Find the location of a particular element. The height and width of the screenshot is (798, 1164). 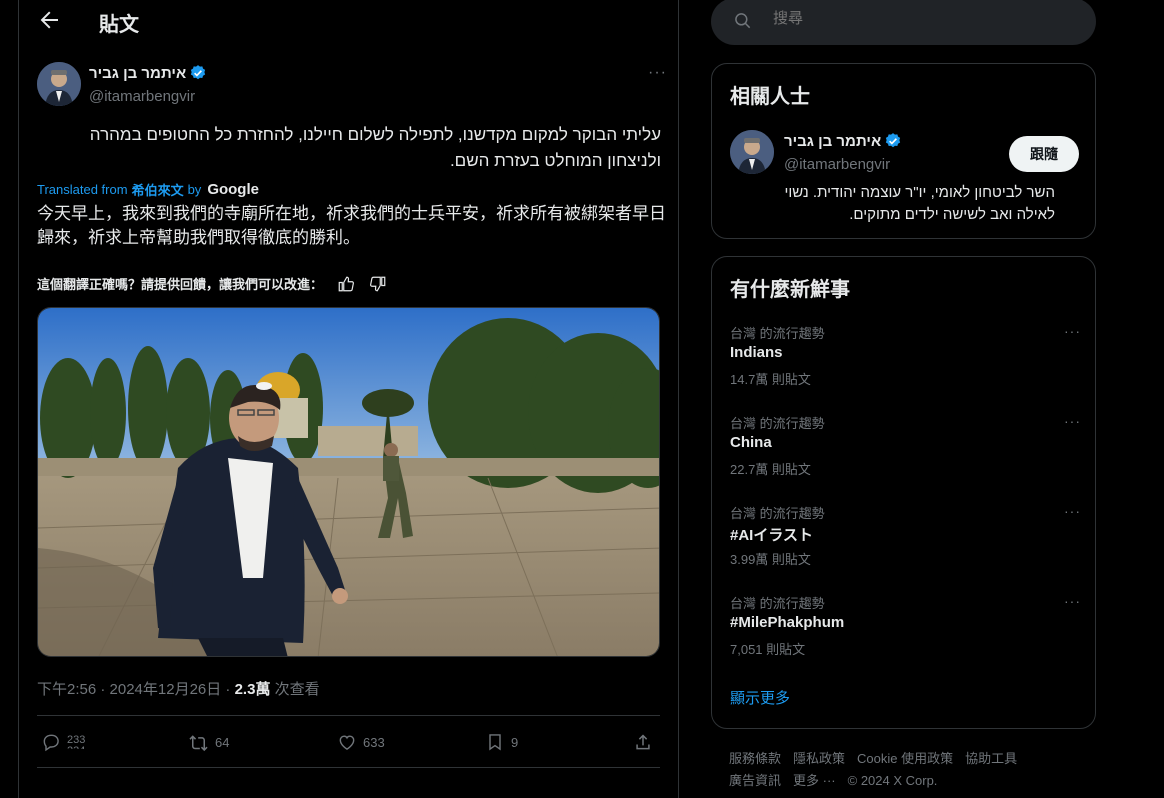

footer-link-accessibility: 協助工具 is located at coordinates (991, 758).